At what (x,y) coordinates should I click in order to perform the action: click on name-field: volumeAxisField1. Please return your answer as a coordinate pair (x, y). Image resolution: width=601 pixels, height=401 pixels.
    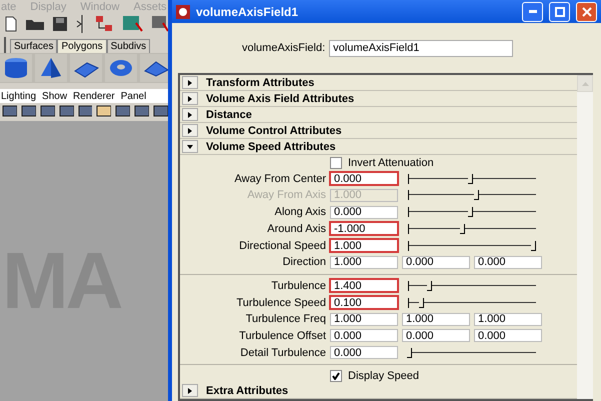
    Looking at the image, I should click on (421, 48).